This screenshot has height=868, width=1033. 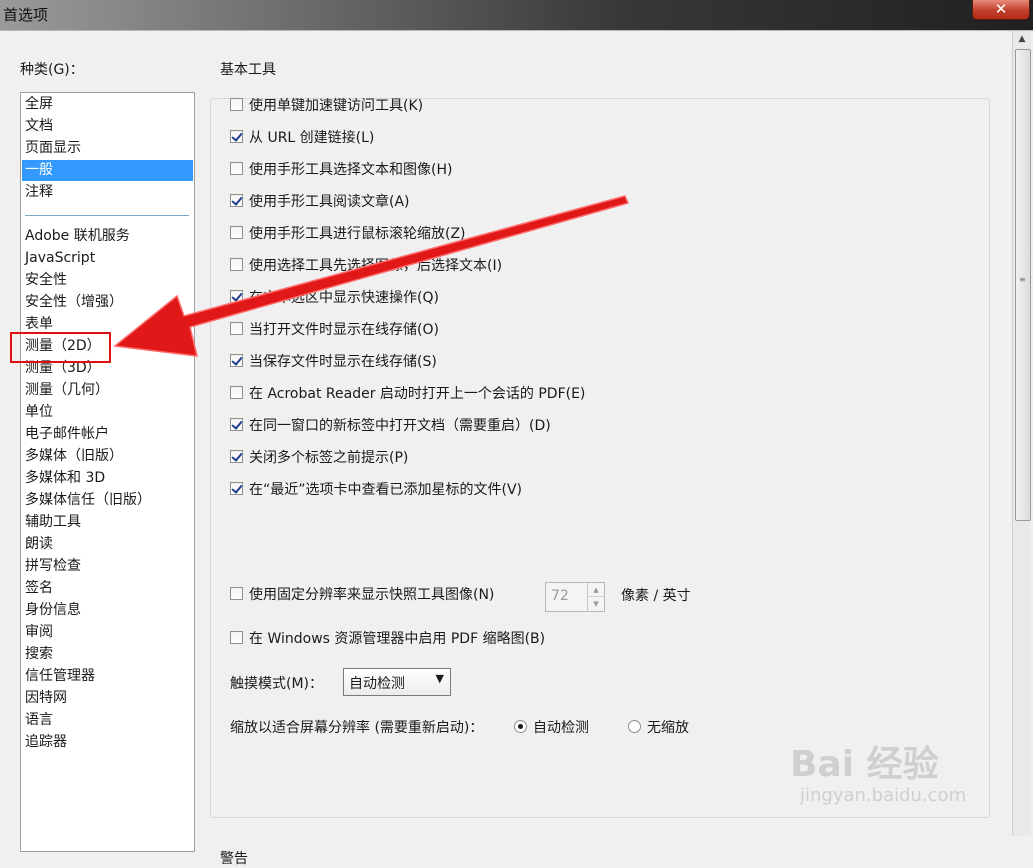 What do you see at coordinates (357, 234) in the screenshot?
I see `option-label: 使用手形工具进行鼠标滚轮缩放(Z)` at bounding box center [357, 234].